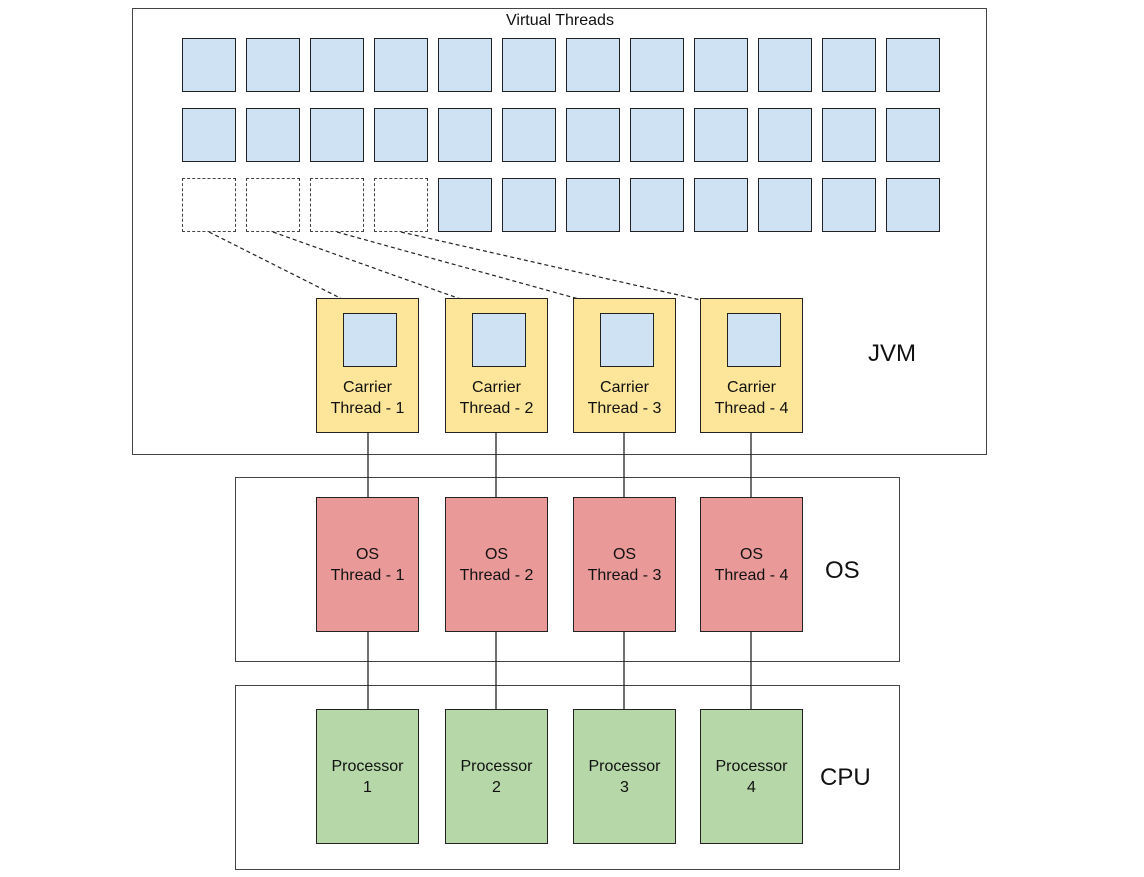 The image size is (1144, 877). I want to click on os-thread-2: OS Thread - 2, so click(496, 564).